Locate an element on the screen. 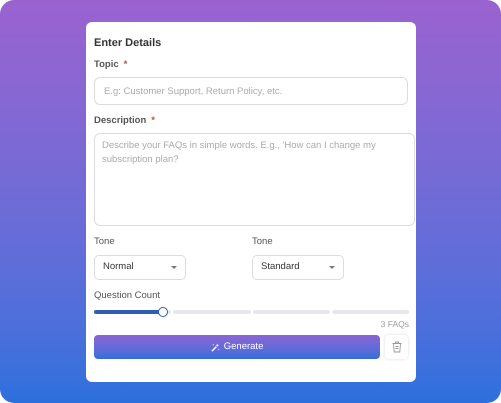 The image size is (501, 403). dropdown: Standard is located at coordinates (298, 267).